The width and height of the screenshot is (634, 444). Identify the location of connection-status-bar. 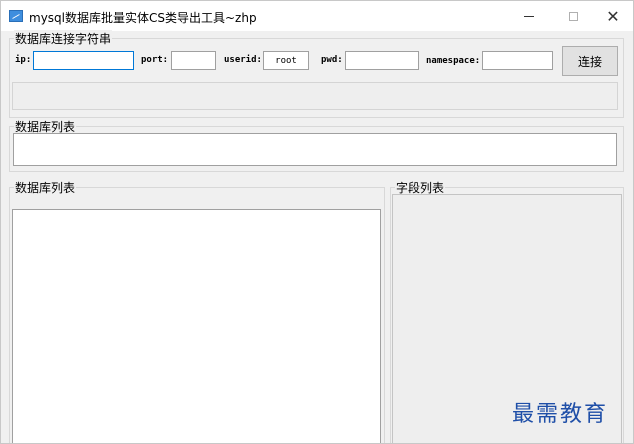
(315, 96).